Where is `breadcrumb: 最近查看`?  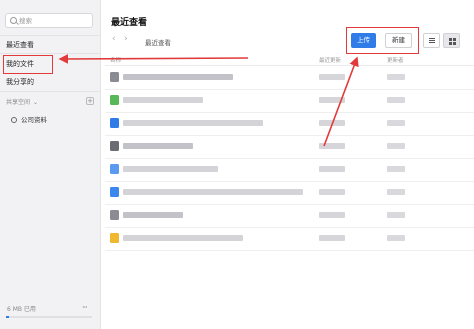
breadcrumb: 最近查看 is located at coordinates (158, 43).